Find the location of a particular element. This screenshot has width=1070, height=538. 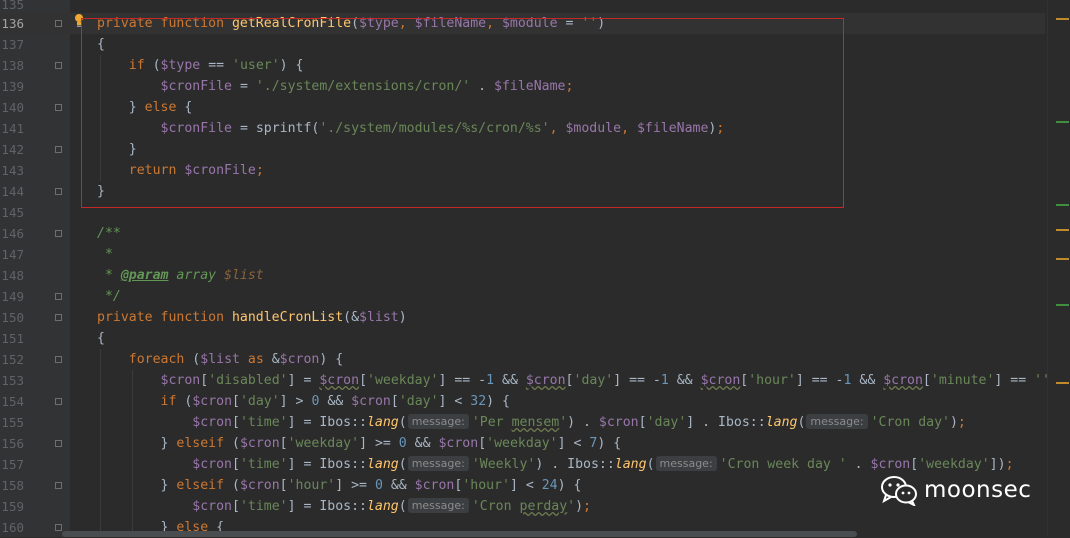

line-number: 155 is located at coordinates (12, 422).